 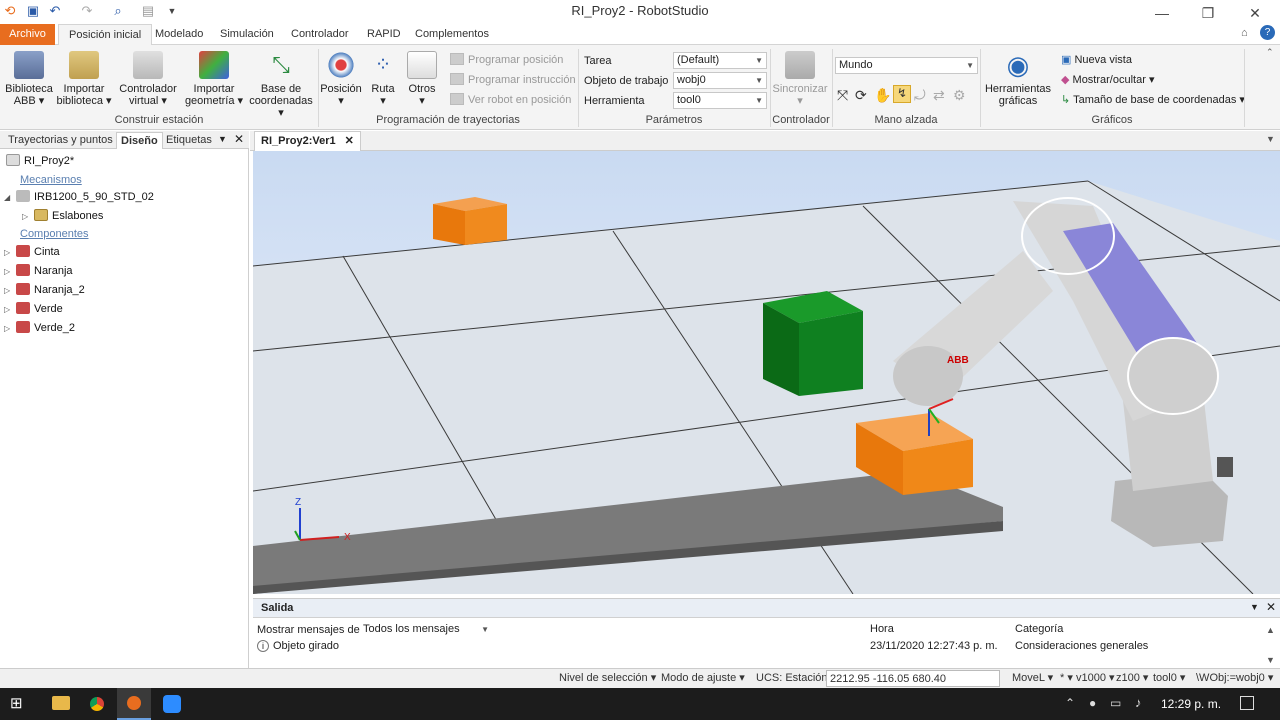 What do you see at coordinates (720, 80) in the screenshot?
I see `objeto-trabajo-select: wobj0 ▼` at bounding box center [720, 80].